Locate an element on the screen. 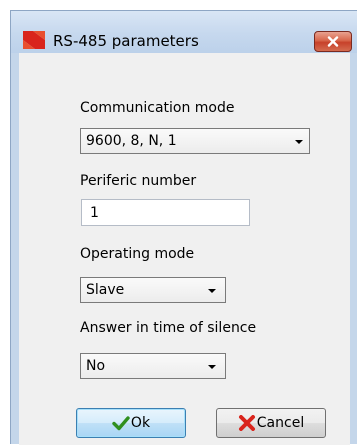 This screenshot has height=445, width=357. answer-silence-label: Answer in time of silence is located at coordinates (168, 328).